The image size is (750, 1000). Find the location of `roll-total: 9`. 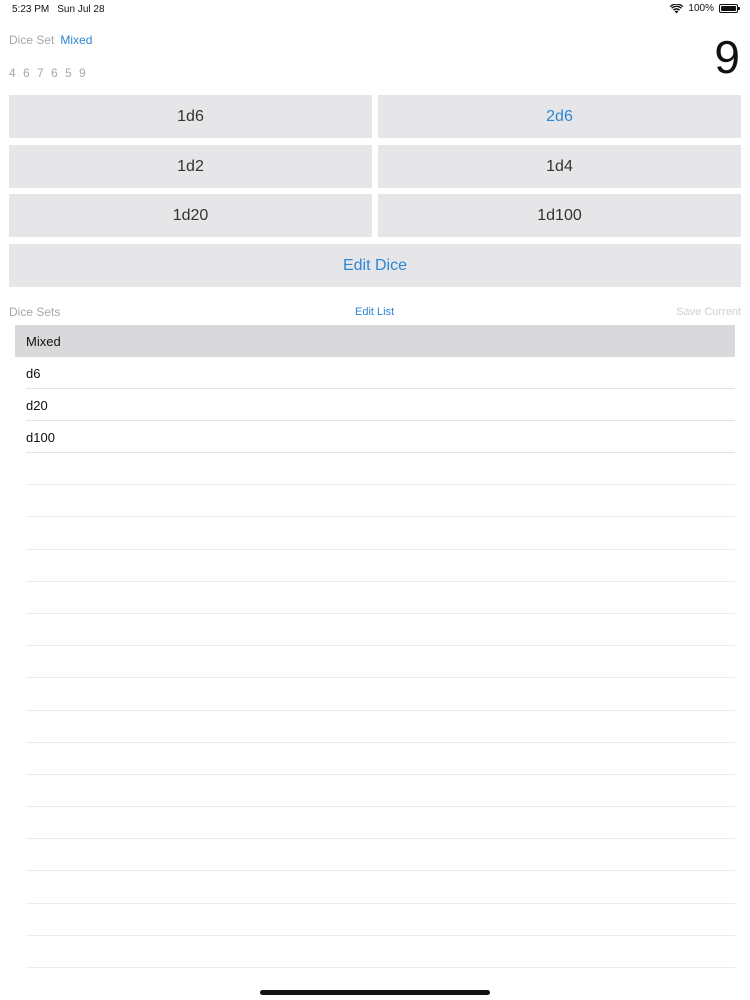

roll-total: 9 is located at coordinates (727, 57).